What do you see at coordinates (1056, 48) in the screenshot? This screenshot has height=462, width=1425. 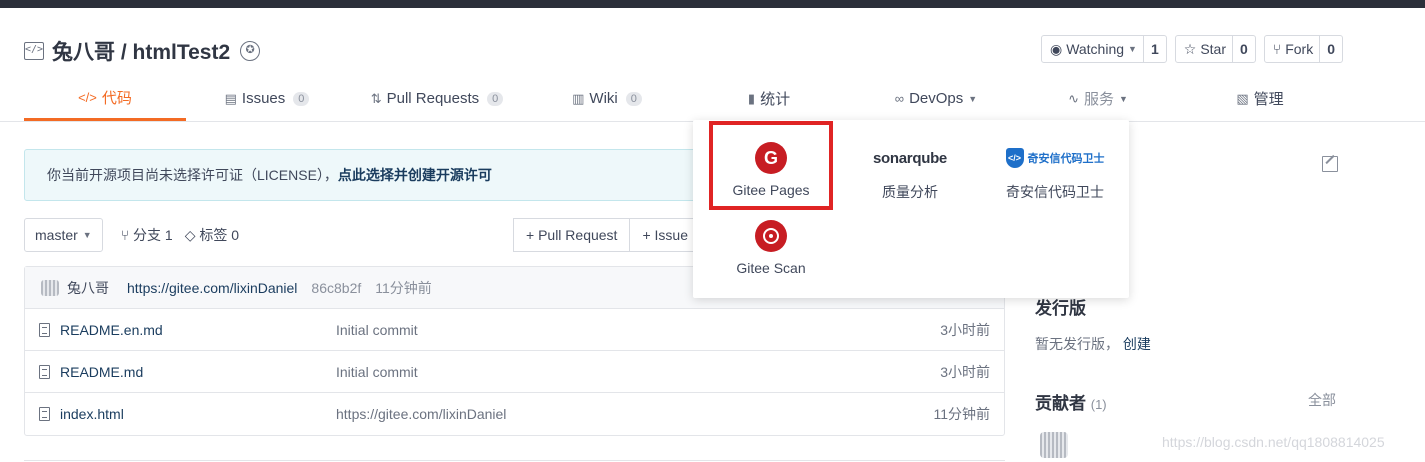 I see `eye-icon: ◉` at bounding box center [1056, 48].